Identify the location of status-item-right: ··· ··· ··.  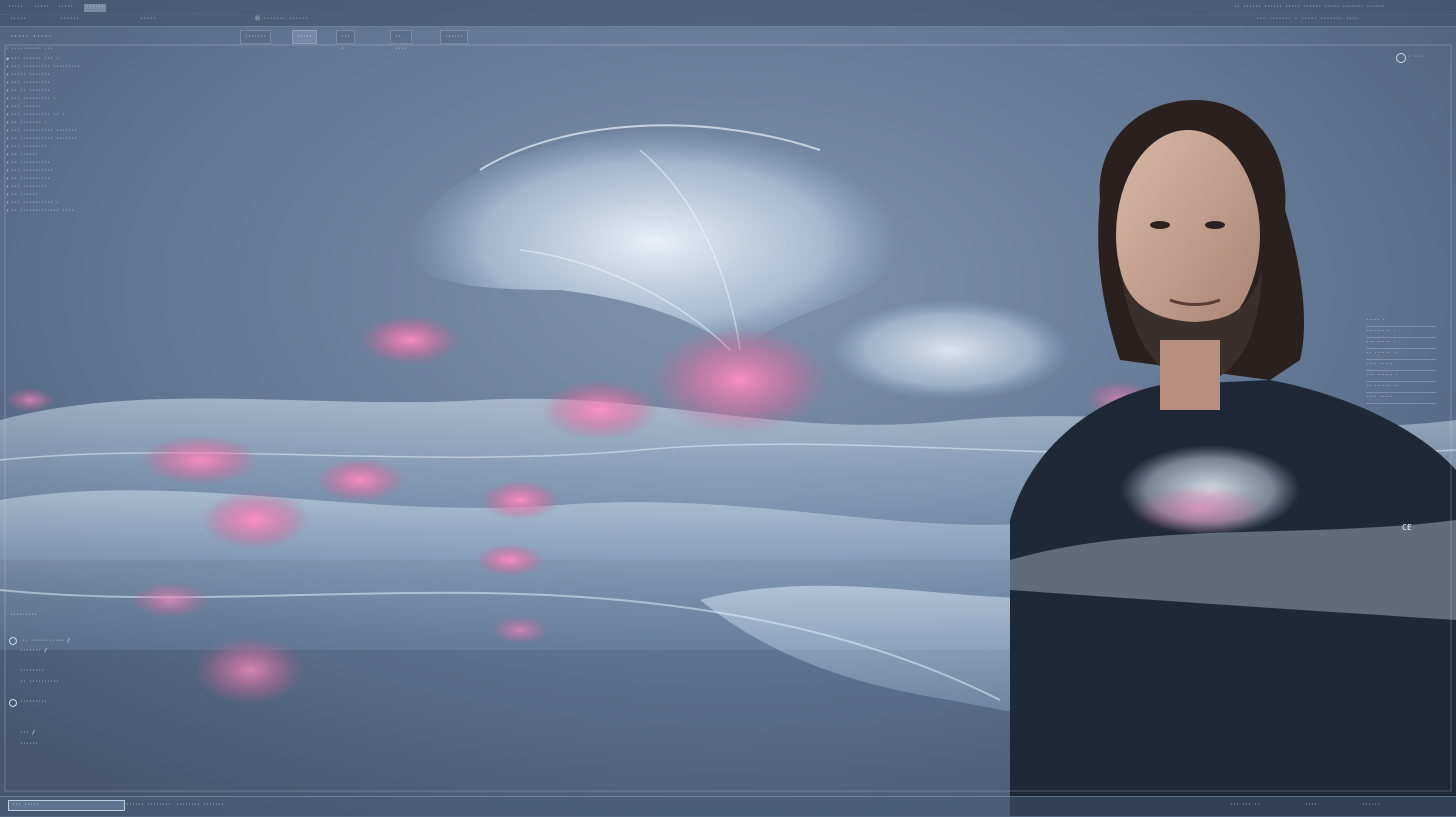
(1245, 805).